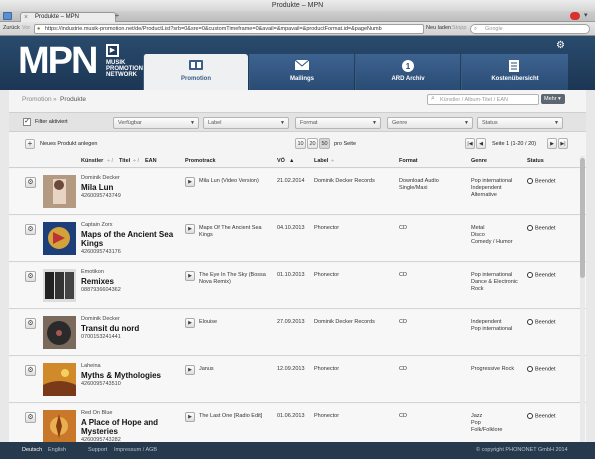 The image size is (595, 459). What do you see at coordinates (312, 143) in the screenshot?
I see `page-size-20: 20` at bounding box center [312, 143].